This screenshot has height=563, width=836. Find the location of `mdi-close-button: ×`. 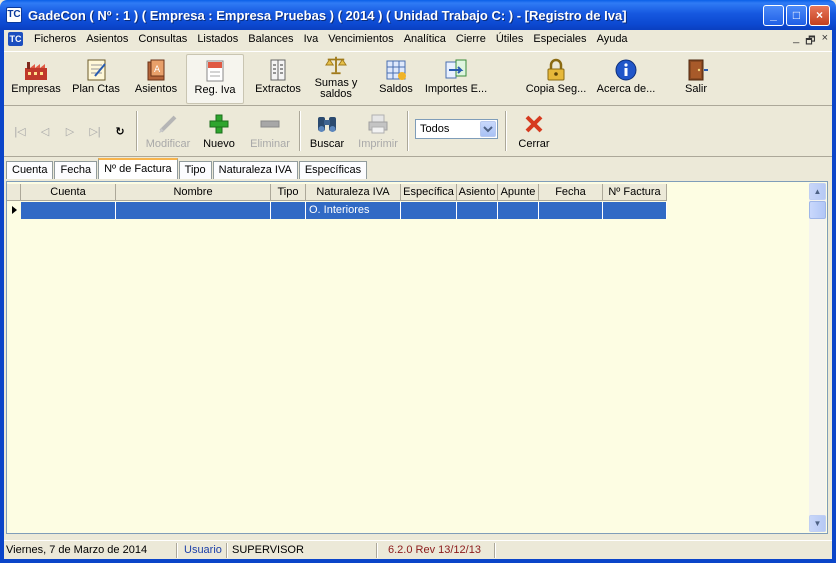

mdi-close-button: × is located at coordinates (825, 41).